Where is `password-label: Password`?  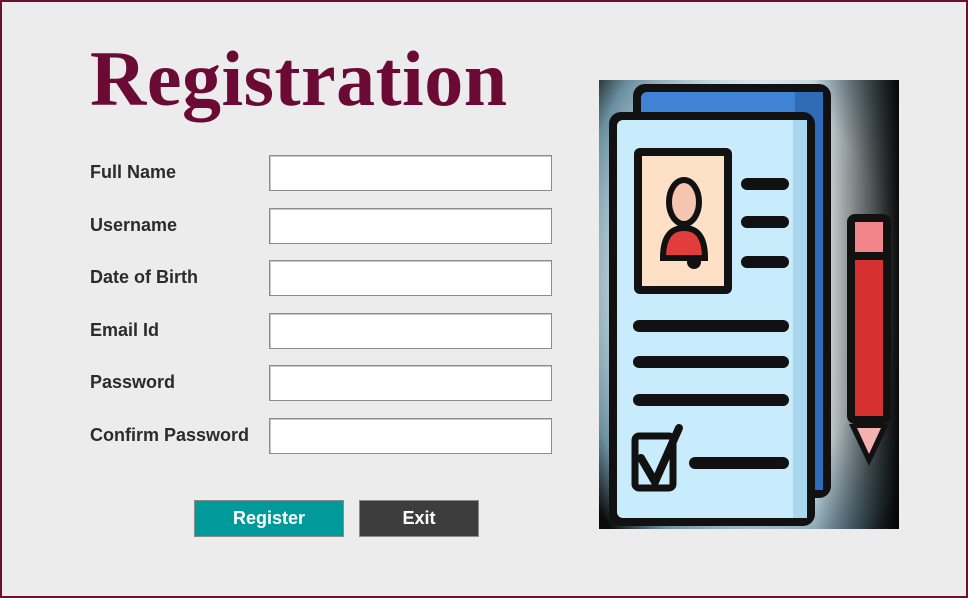 password-label: Password is located at coordinates (133, 382).